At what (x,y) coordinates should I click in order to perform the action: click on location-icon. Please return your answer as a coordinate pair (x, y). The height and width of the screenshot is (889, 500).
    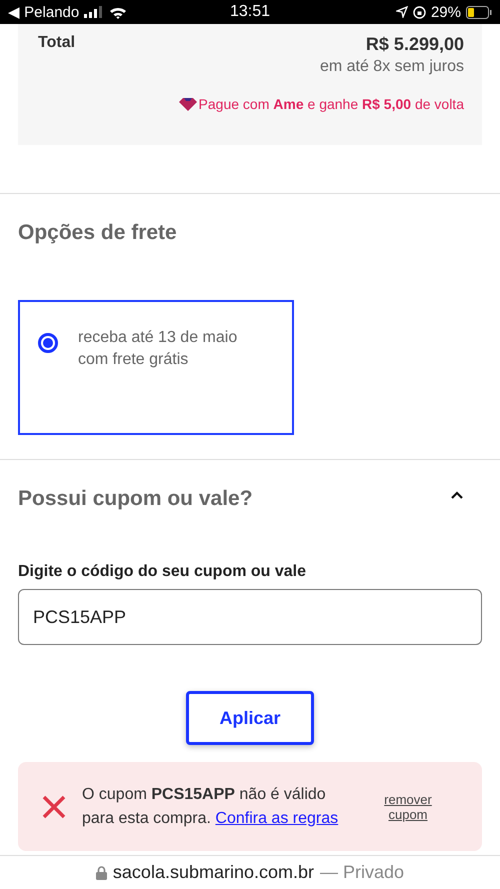
    Looking at the image, I should click on (402, 12).